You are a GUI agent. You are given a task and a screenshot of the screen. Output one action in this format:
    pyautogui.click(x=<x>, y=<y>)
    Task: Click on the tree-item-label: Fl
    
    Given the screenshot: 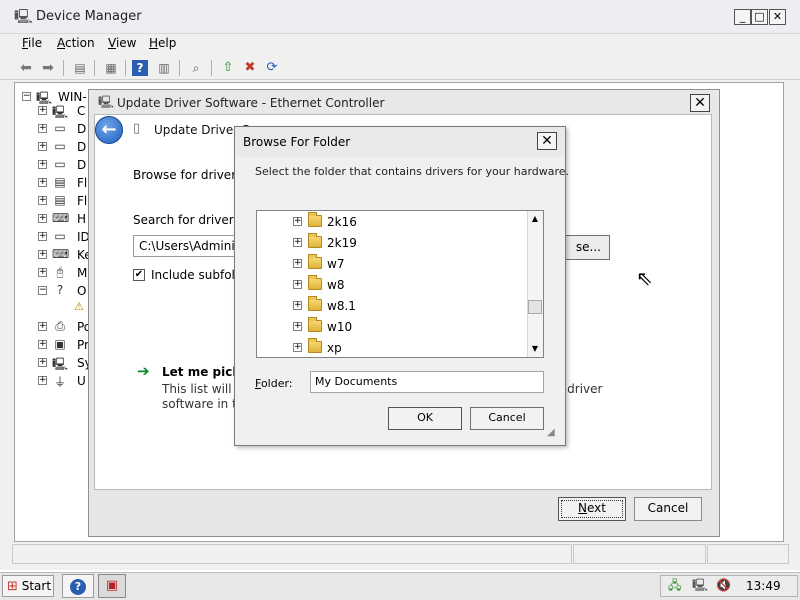 What is the action you would take?
    pyautogui.click(x=82, y=201)
    